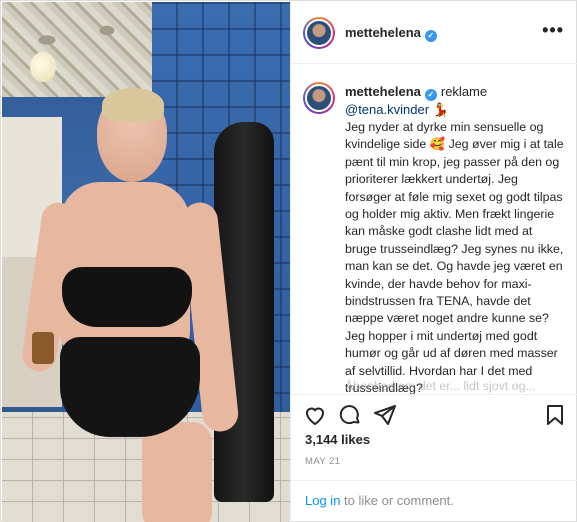 This screenshot has width=577, height=522. I want to click on login-row: Log in to like or comment., so click(379, 500).